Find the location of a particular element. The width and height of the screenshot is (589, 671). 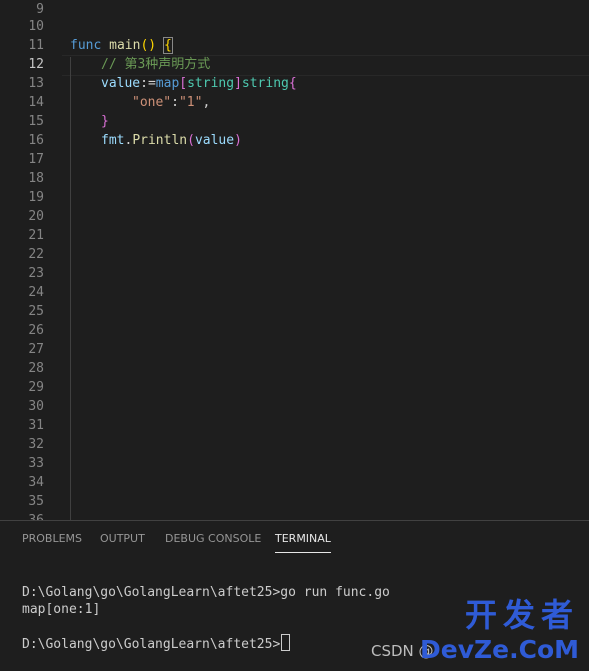

line-number: 29 is located at coordinates (36, 387).